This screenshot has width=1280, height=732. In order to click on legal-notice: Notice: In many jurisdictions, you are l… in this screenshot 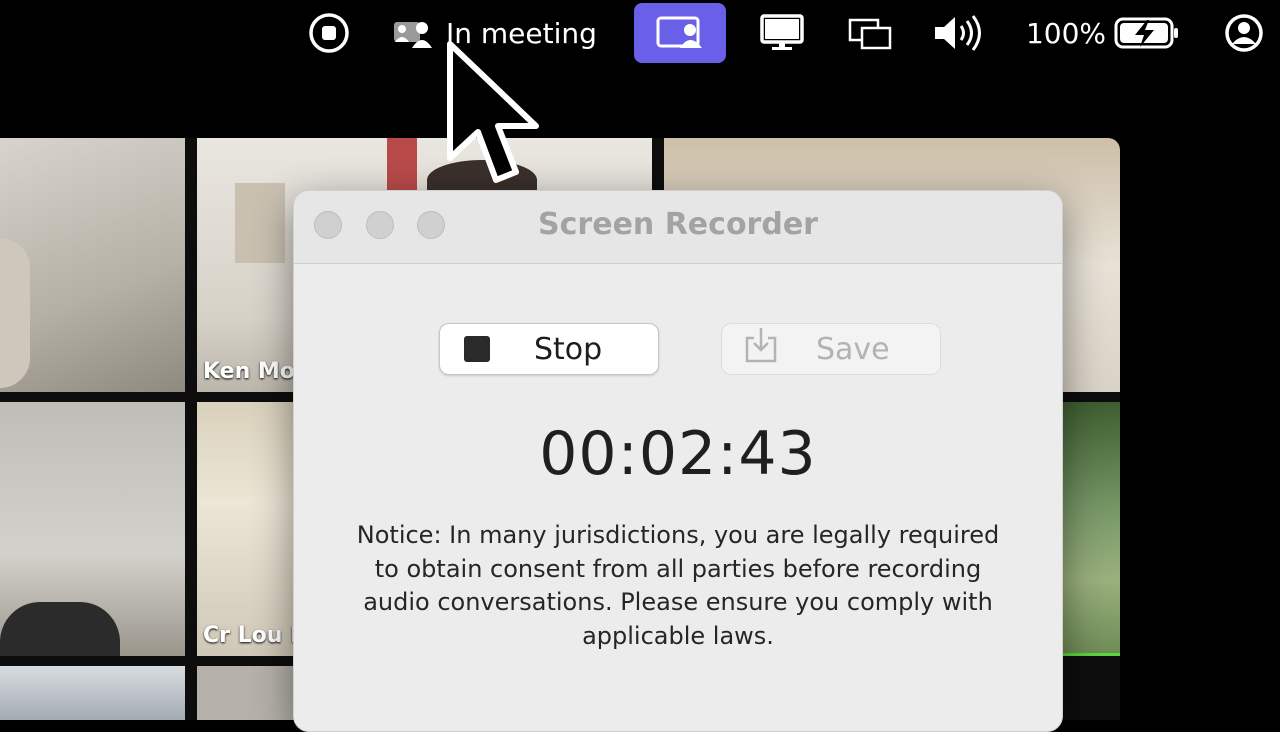, I will do `click(678, 585)`.